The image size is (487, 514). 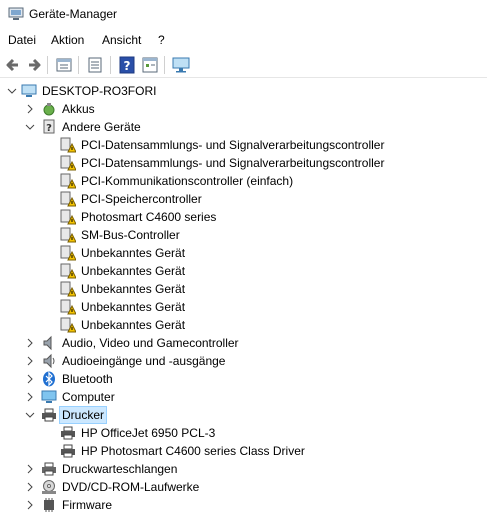 What do you see at coordinates (243, 361) in the screenshot?
I see `tree-item-audio-io: Audioeingänge und -ausgänge` at bounding box center [243, 361].